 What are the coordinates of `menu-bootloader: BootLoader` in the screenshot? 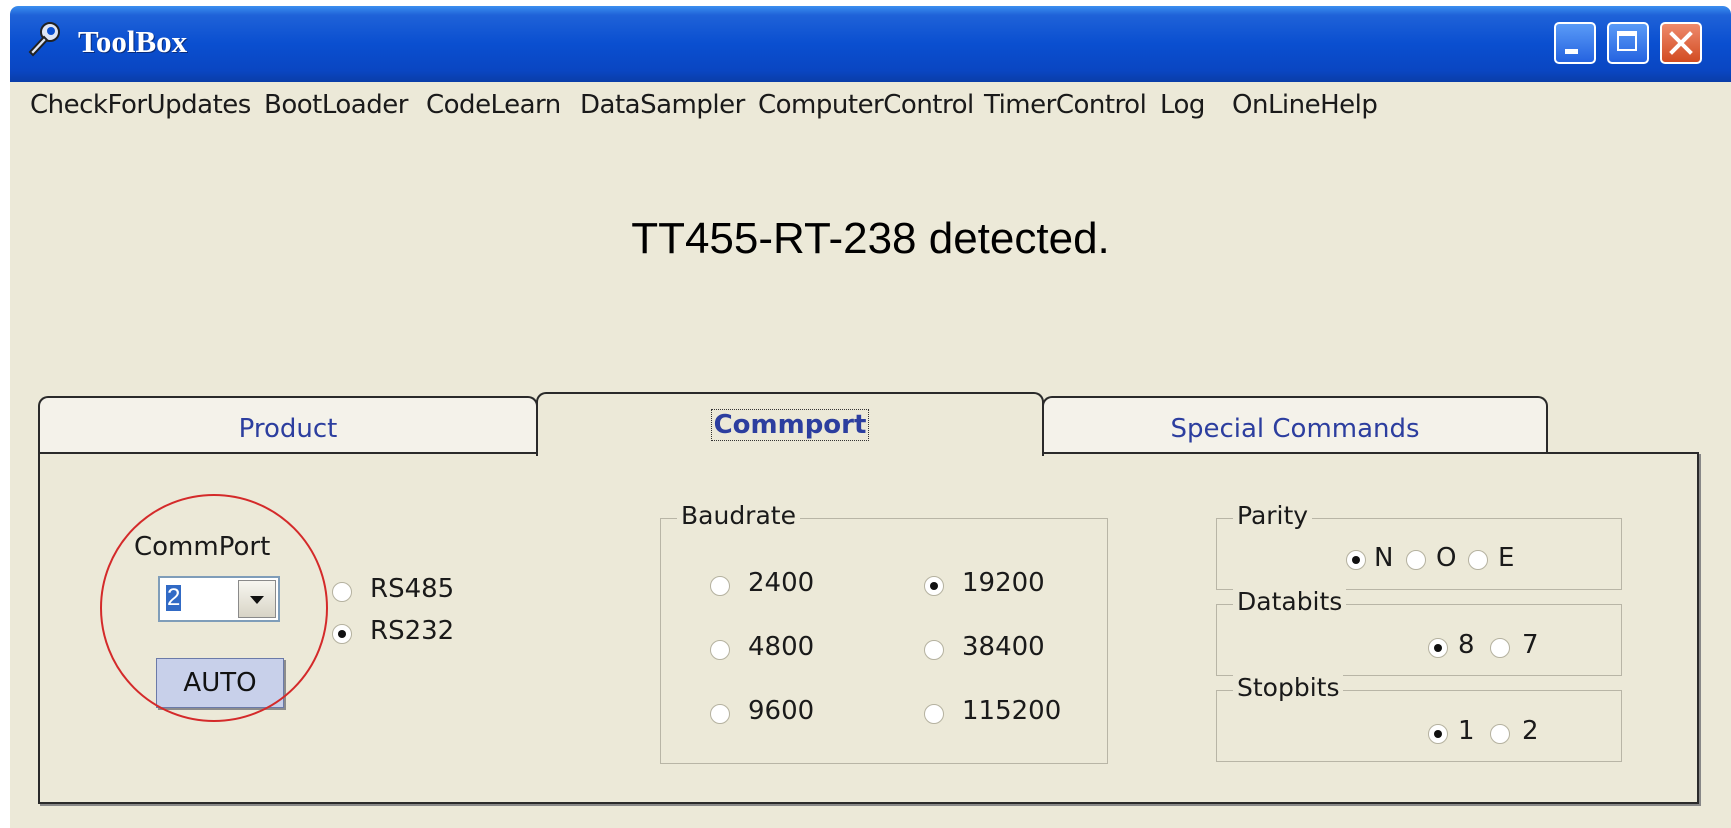 It's located at (336, 105).